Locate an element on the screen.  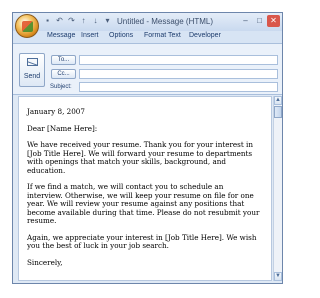
window-controls: – □ ✕ is located at coordinates (259, 21).